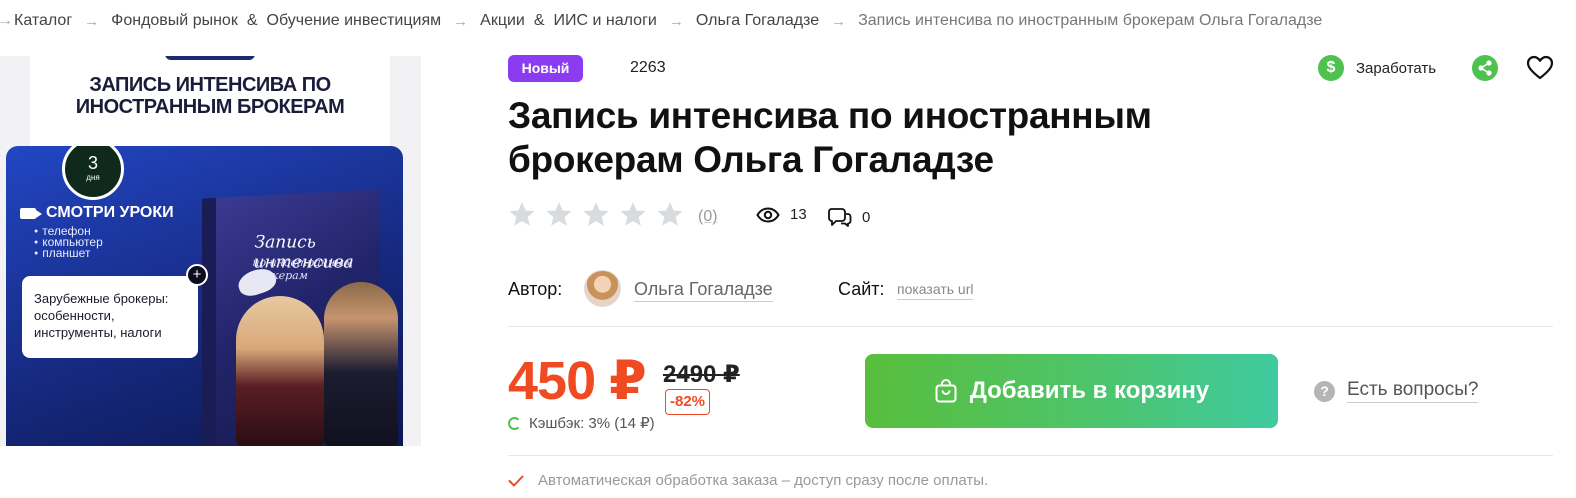  What do you see at coordinates (43, 21) in the screenshot?
I see `breadcrumb-item-catalog: Каталог` at bounding box center [43, 21].